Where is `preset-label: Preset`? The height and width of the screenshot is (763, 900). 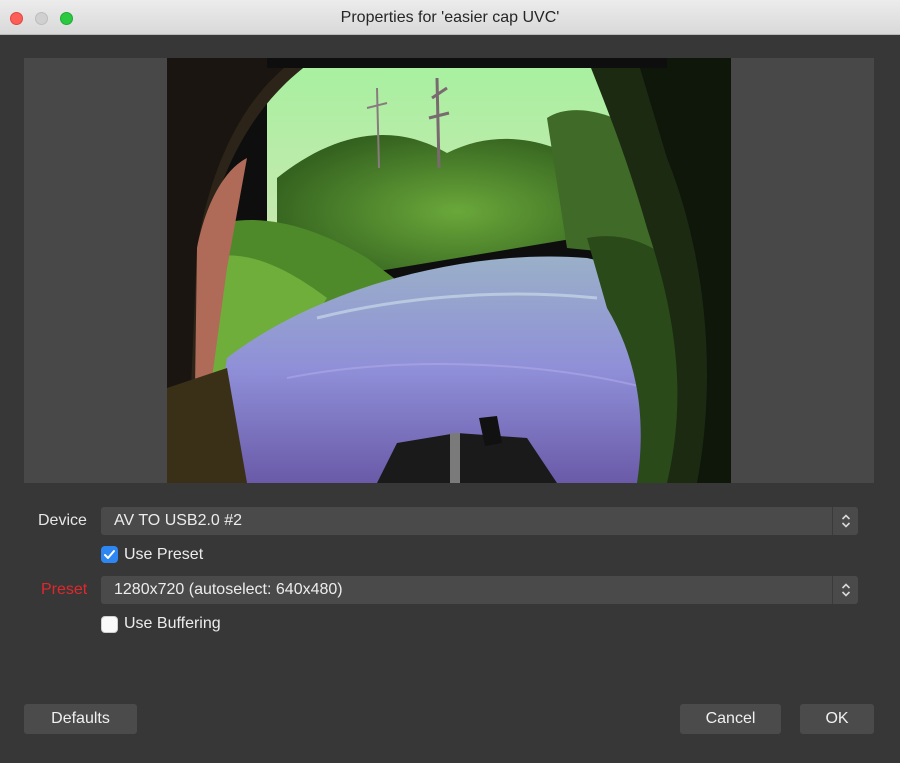
preset-label: Preset is located at coordinates (64, 589).